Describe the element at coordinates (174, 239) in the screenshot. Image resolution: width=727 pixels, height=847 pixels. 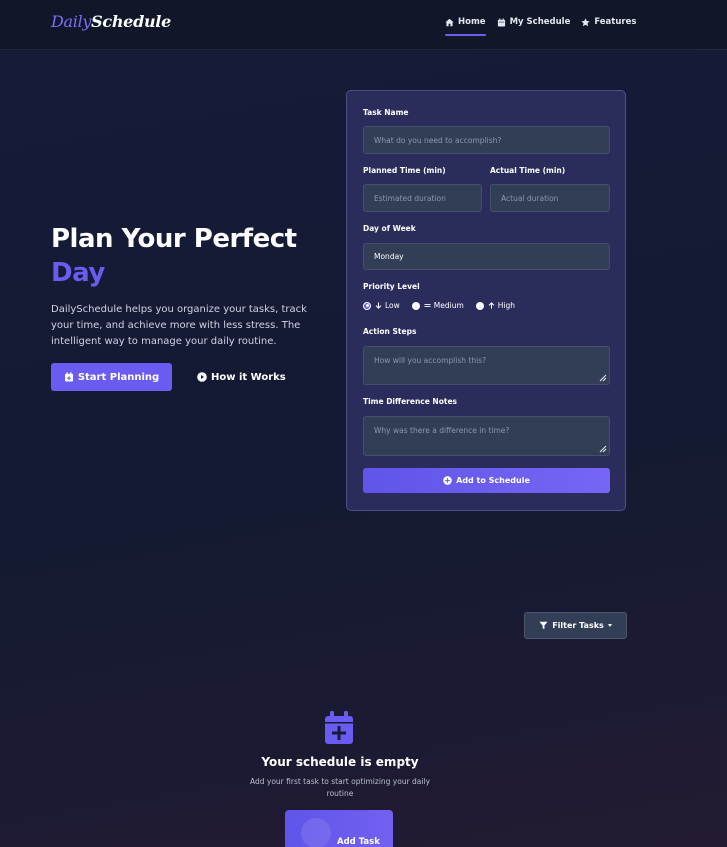
I see `hero-title-line1: Plan Your Perfect` at that location.